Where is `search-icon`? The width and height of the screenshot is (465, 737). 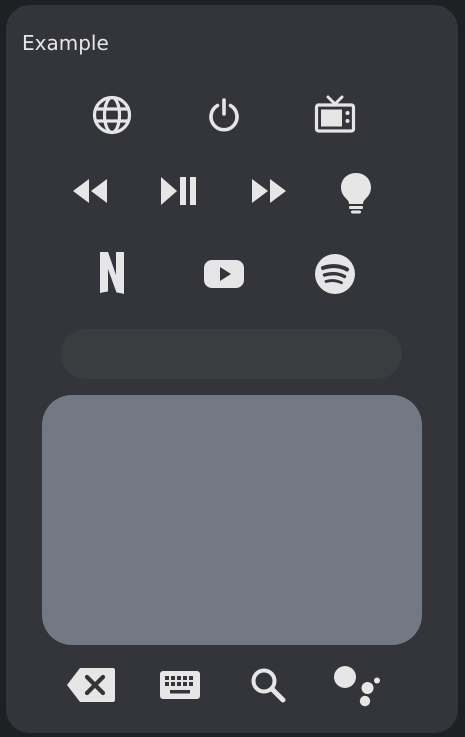
search-icon is located at coordinates (268, 685).